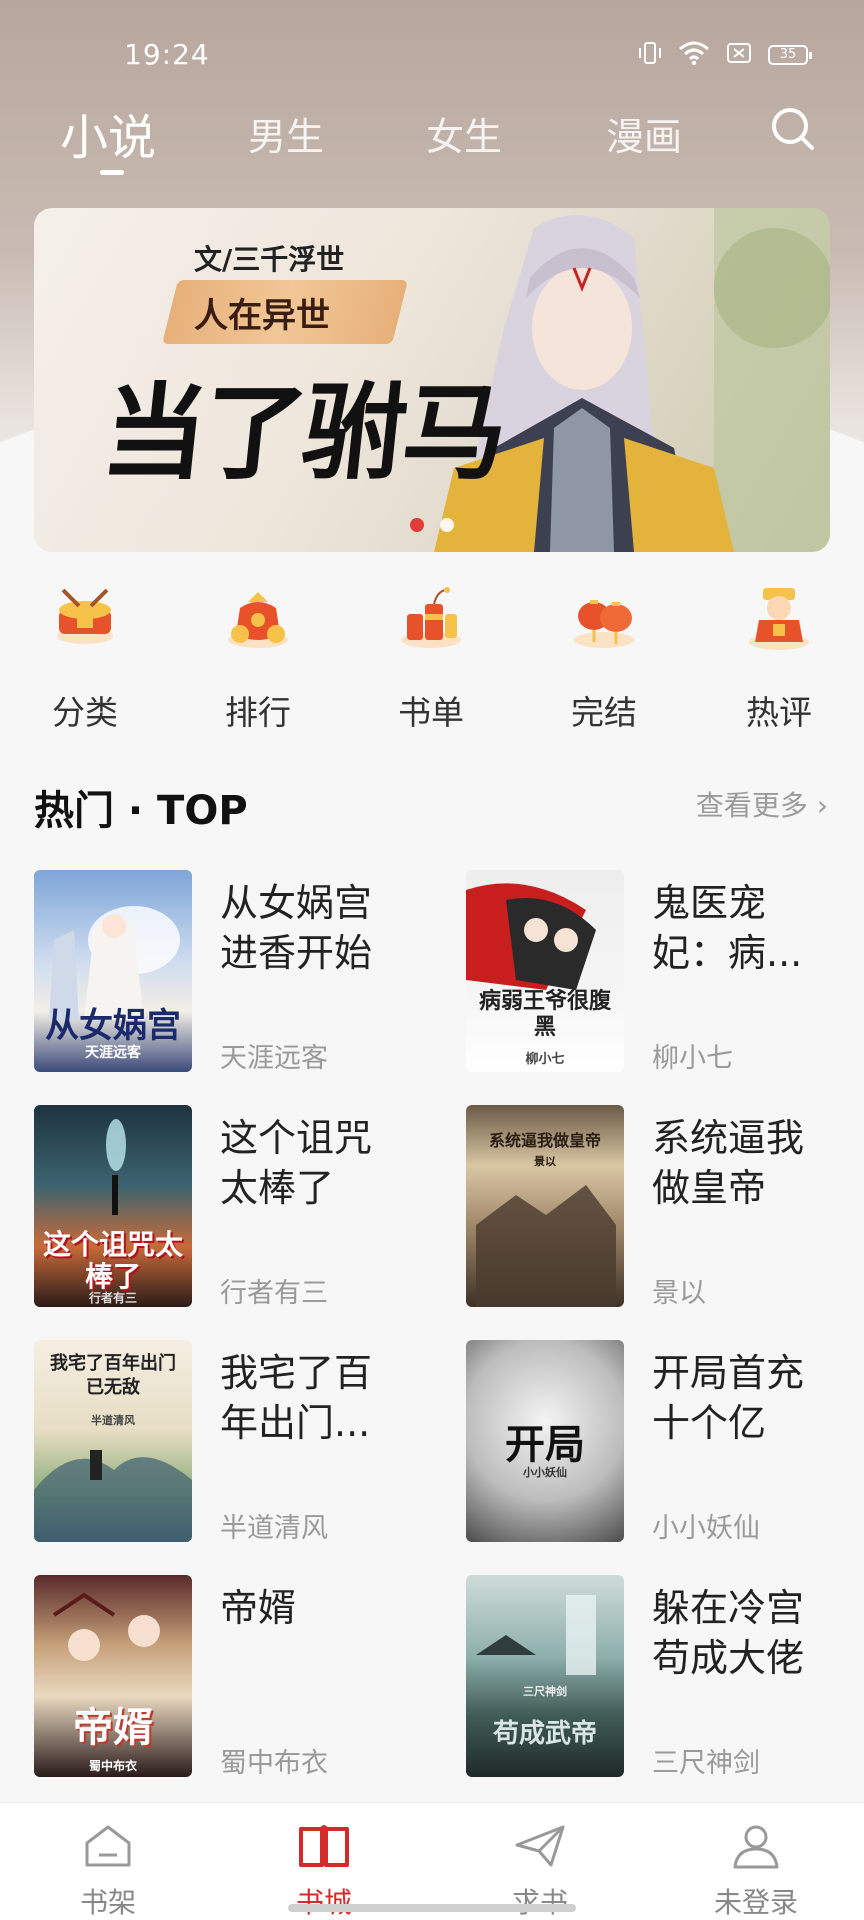  I want to click on book-cover-title: 开局, so click(545, 1444).